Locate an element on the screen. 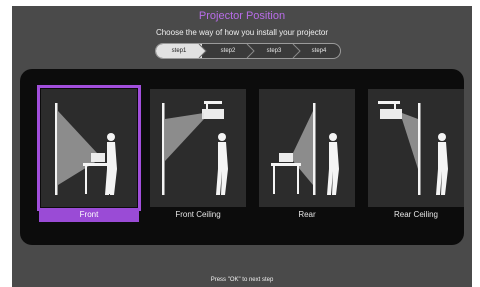 This screenshot has width=480, height=287. step-1: step1 is located at coordinates (179, 51).